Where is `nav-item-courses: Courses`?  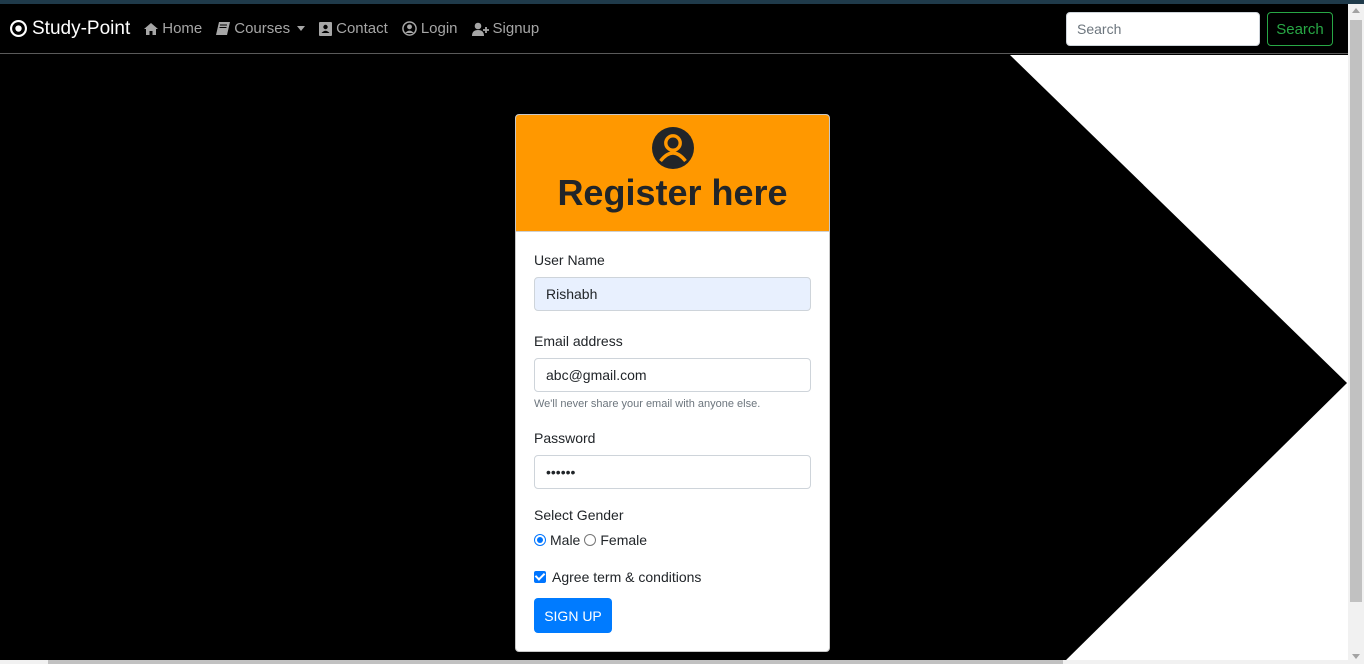
nav-item-courses: Courses is located at coordinates (261, 28).